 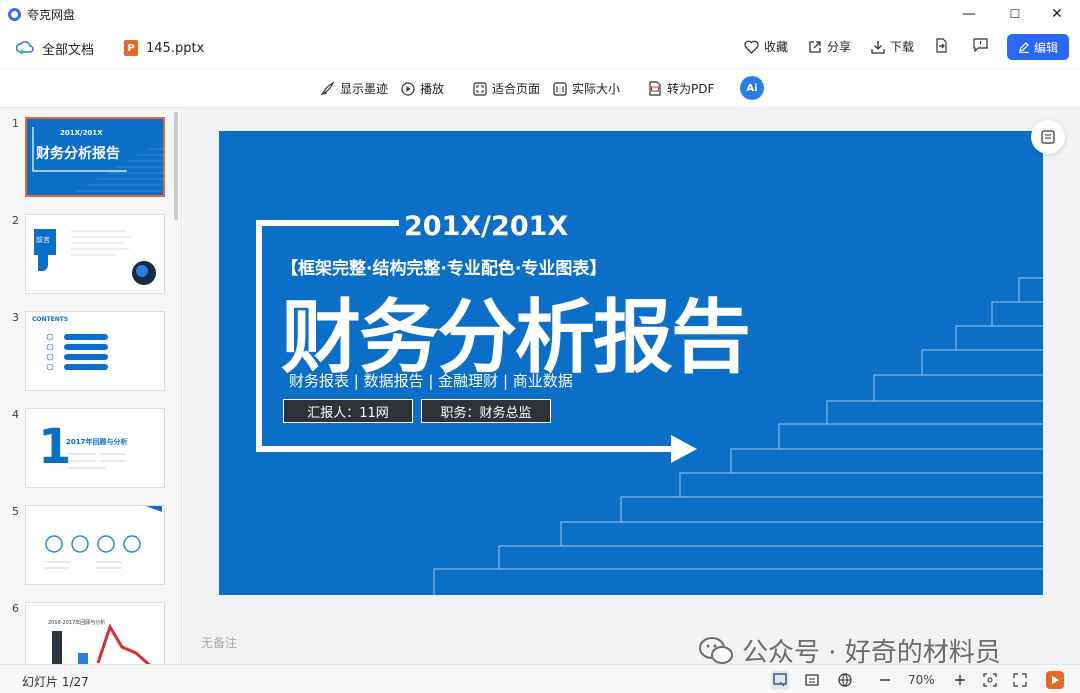 What do you see at coordinates (176, 166) in the screenshot?
I see `sidebar-scrollbar` at bounding box center [176, 166].